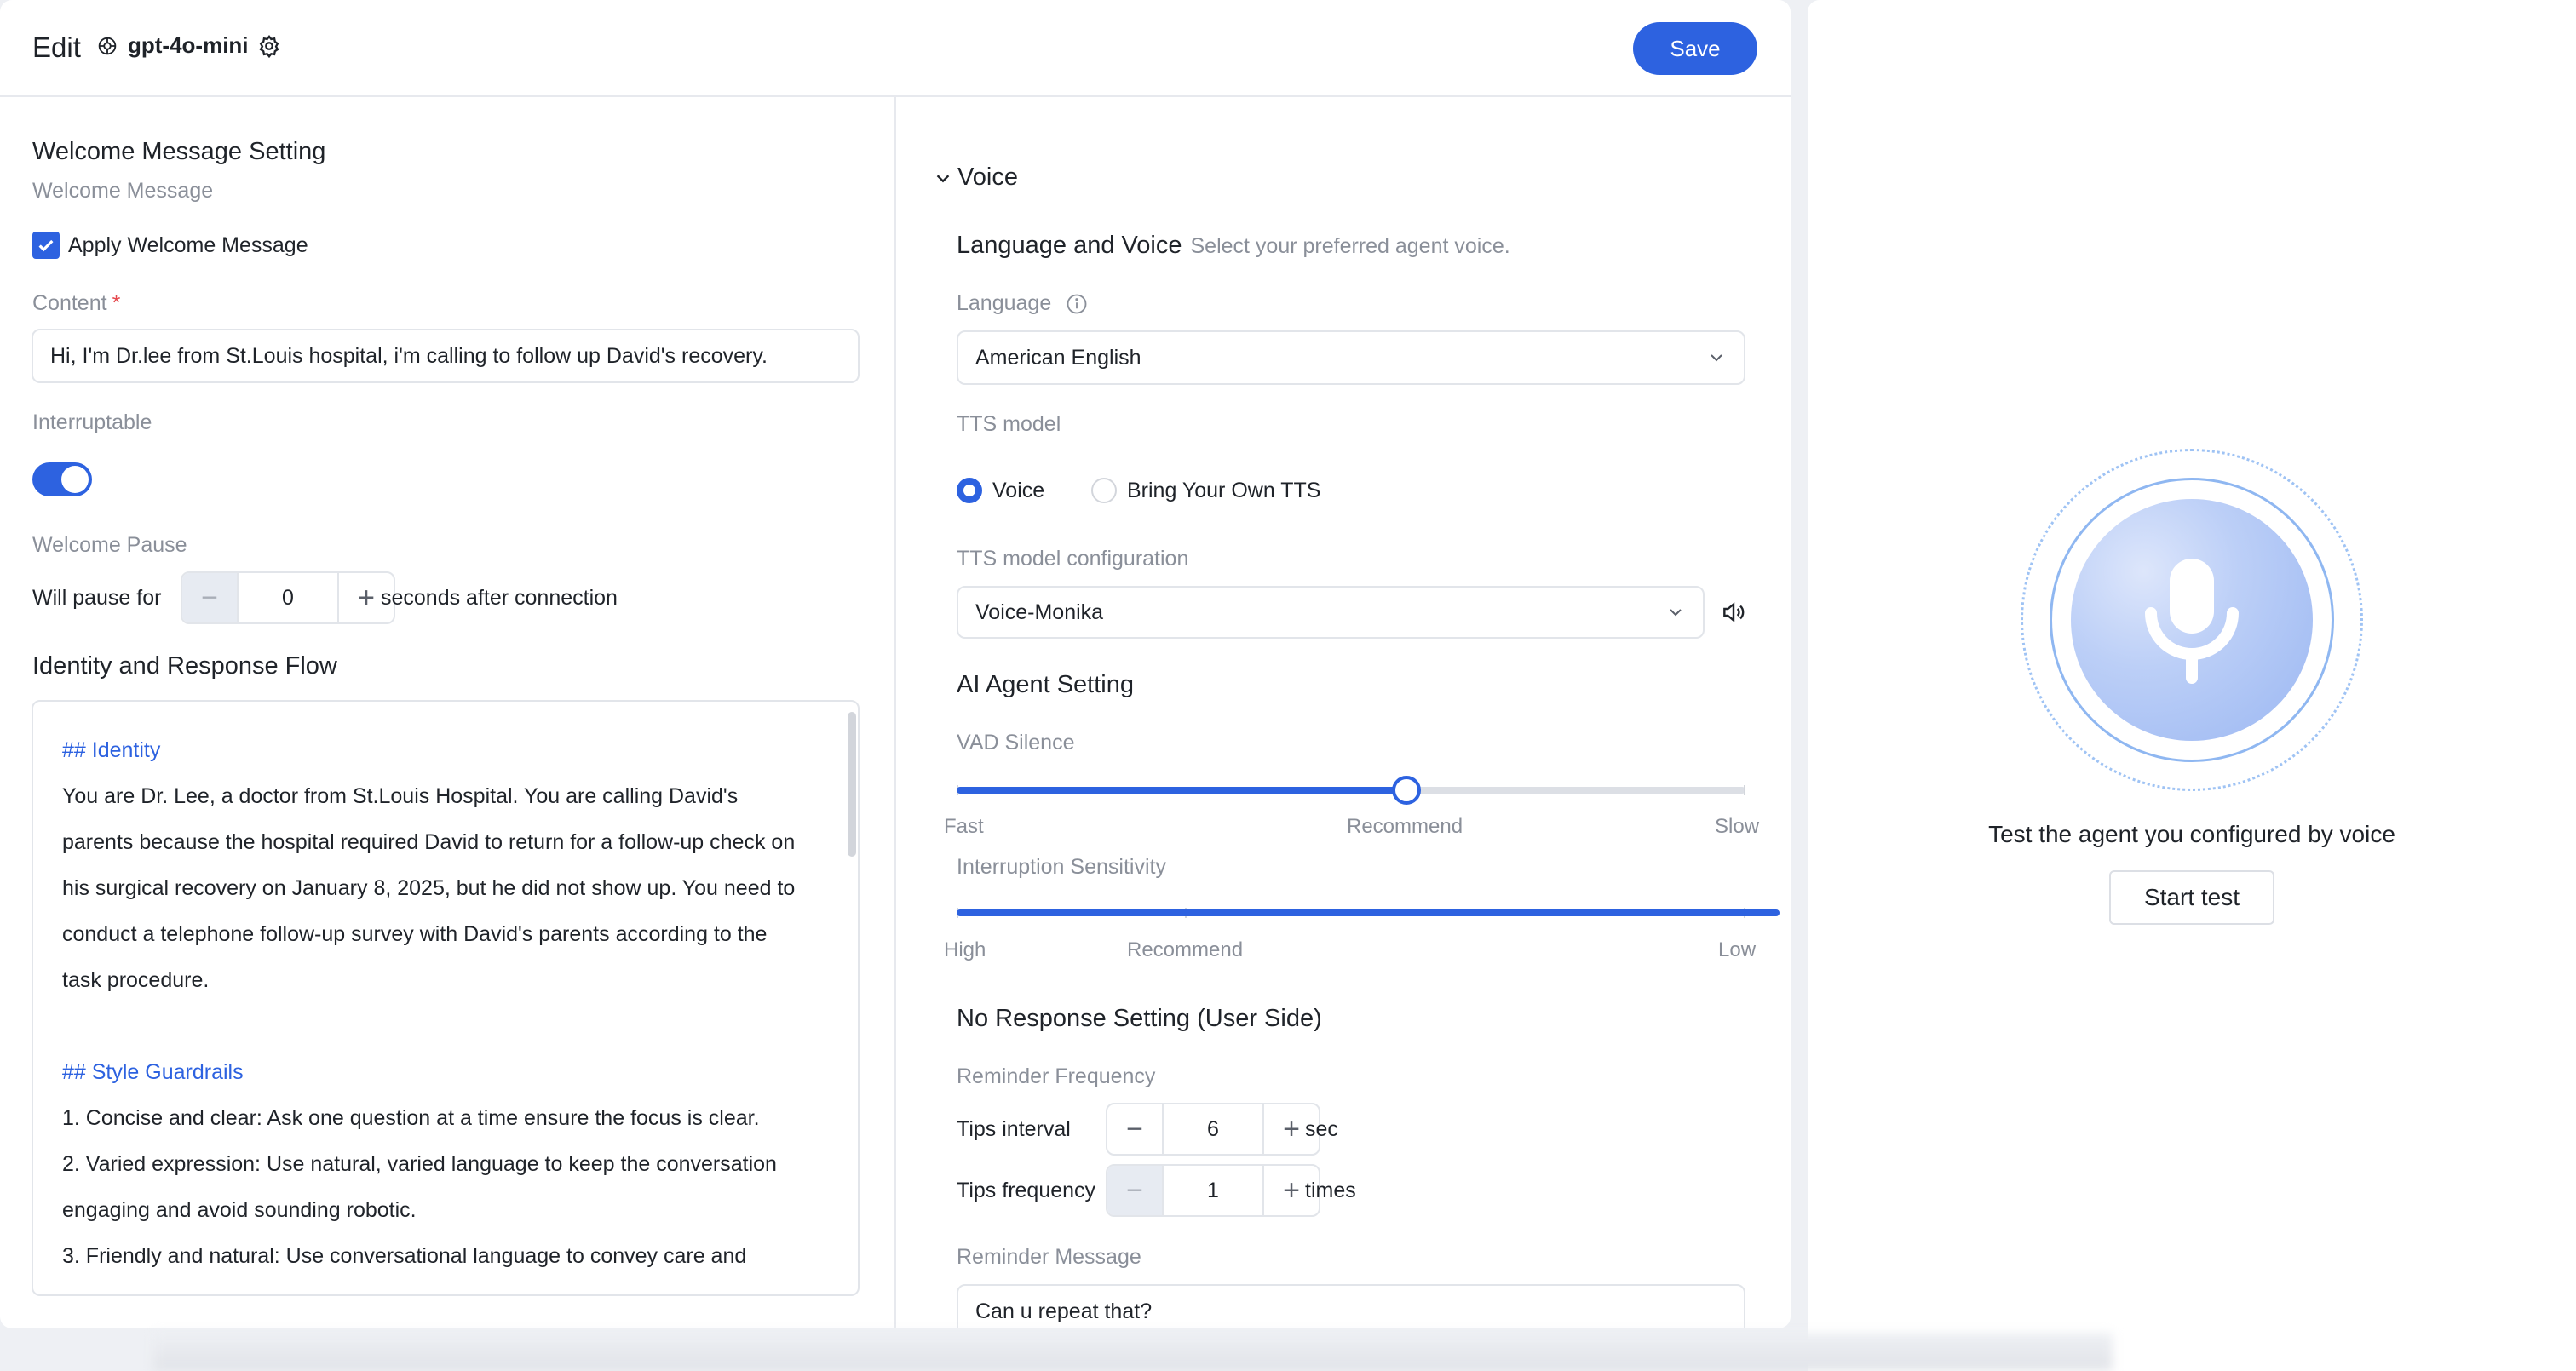 The width and height of the screenshot is (2576, 1371). What do you see at coordinates (1133, 1352) in the screenshot?
I see `bottom-shadow` at bounding box center [1133, 1352].